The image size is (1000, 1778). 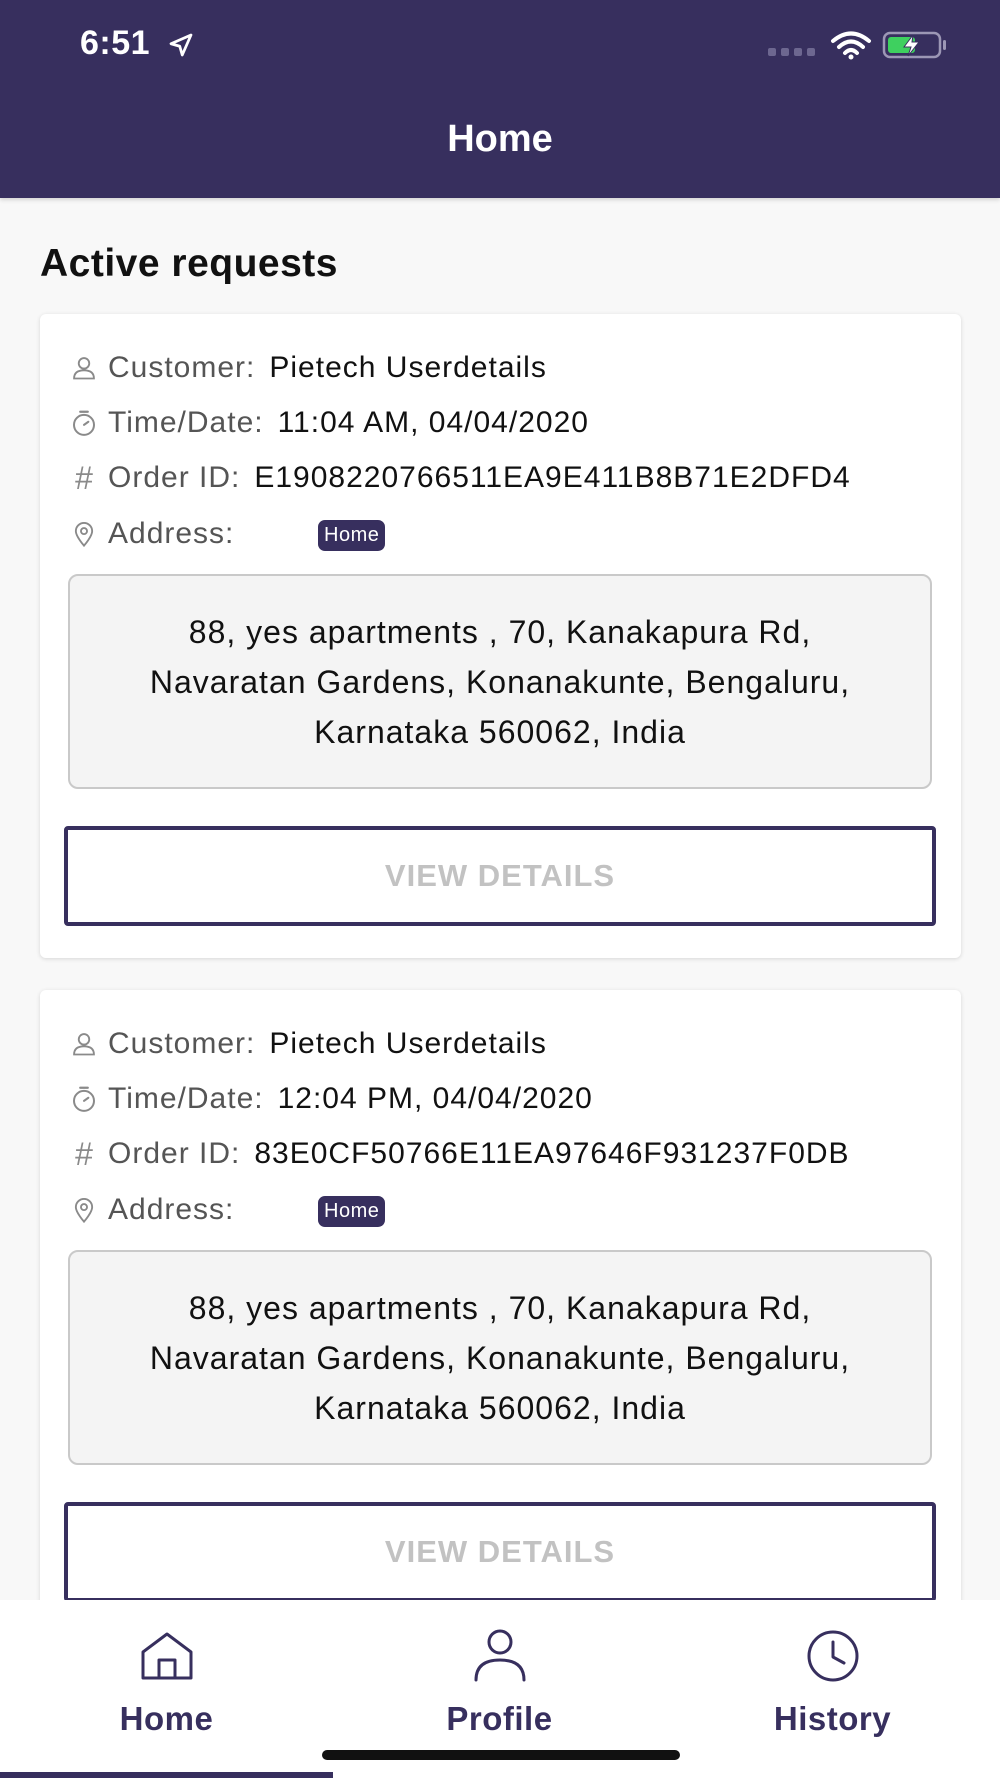 I want to click on tab-home: Home, so click(x=166, y=1689).